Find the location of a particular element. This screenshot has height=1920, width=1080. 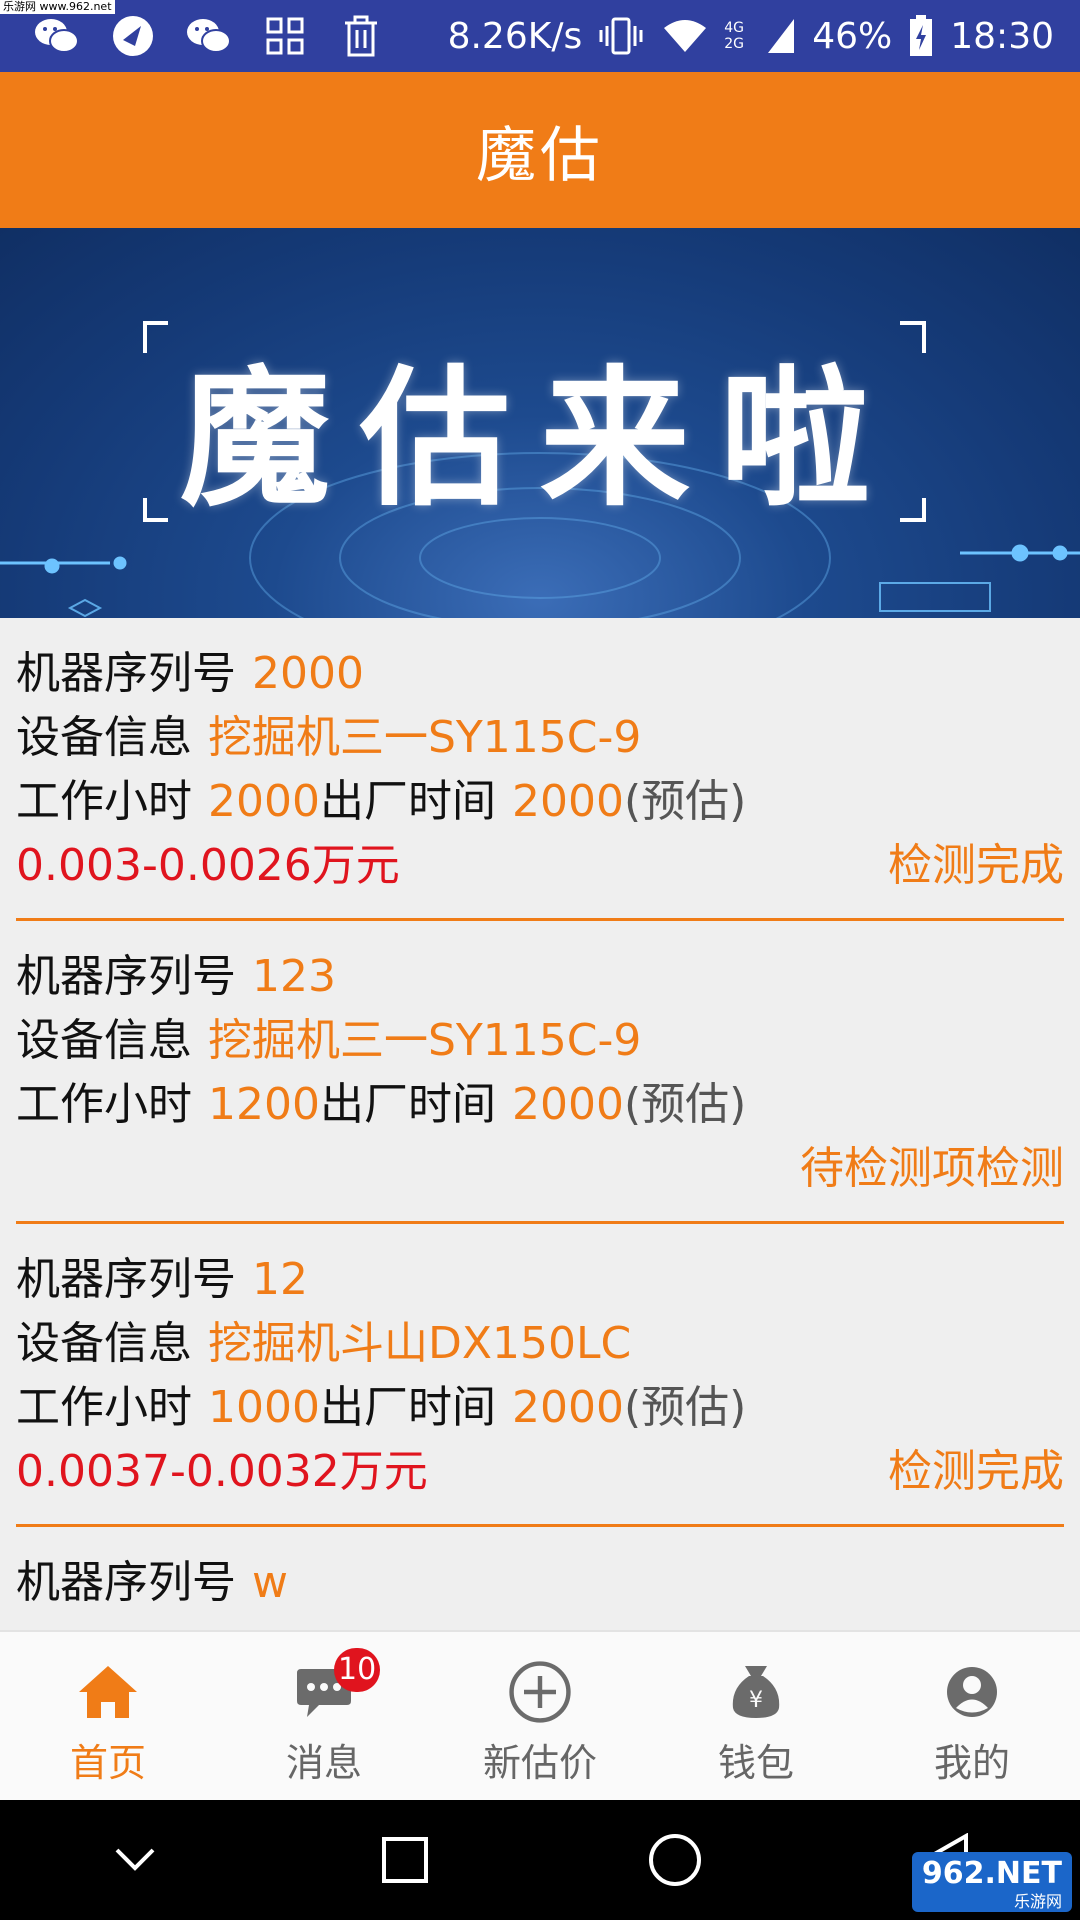

hours-row: 工作小时 2000 出厂时间 2000 (预估) is located at coordinates (540, 802).